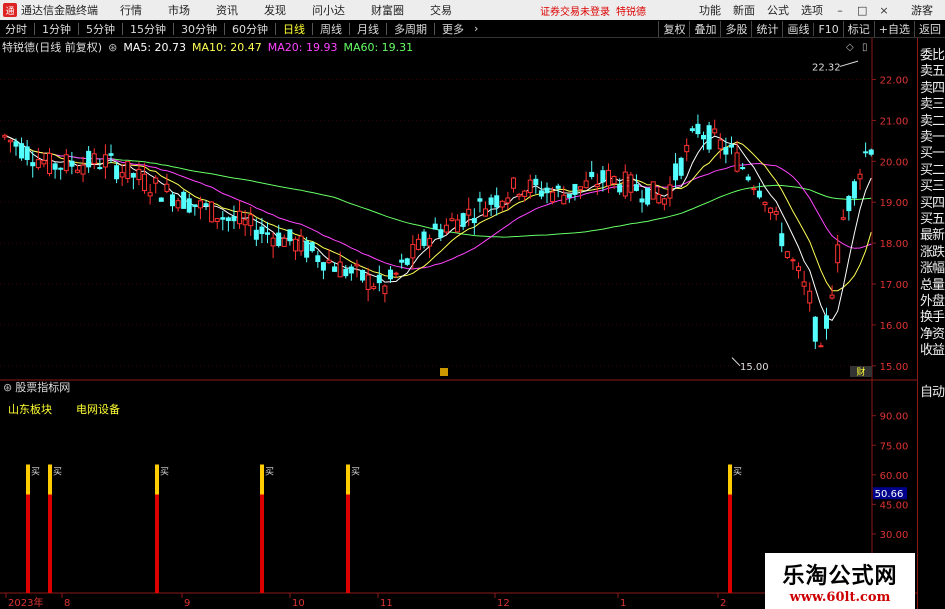 This screenshot has width=945, height=609. What do you see at coordinates (931, 56) in the screenshot?
I see `side-tab-0: 委比` at bounding box center [931, 56].